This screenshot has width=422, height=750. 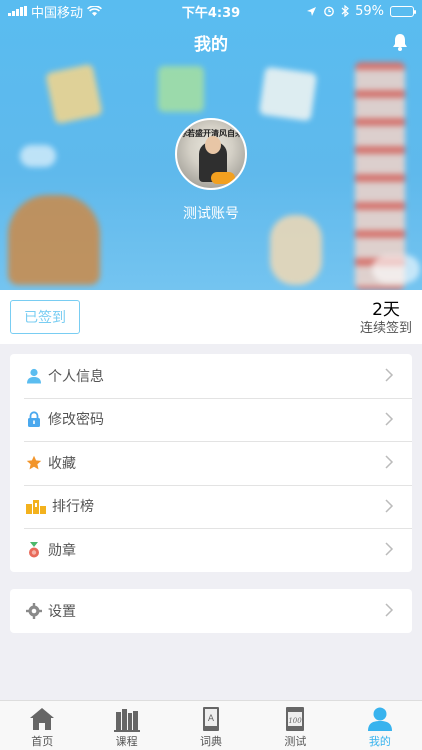 I want to click on carrier-label: 中国移动, so click(x=57, y=13).